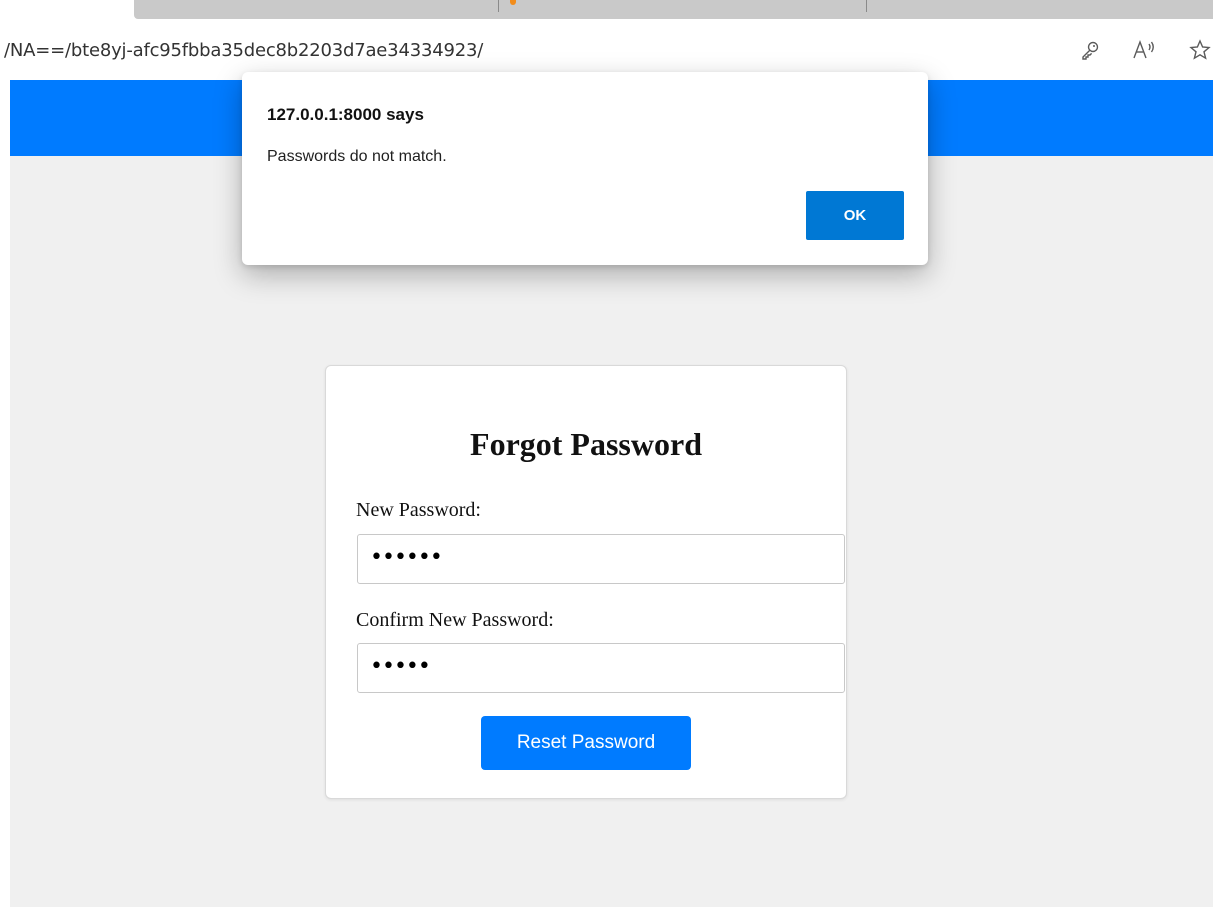 This screenshot has height=907, width=1213. What do you see at coordinates (1090, 50) in the screenshot?
I see `key-icon` at bounding box center [1090, 50].